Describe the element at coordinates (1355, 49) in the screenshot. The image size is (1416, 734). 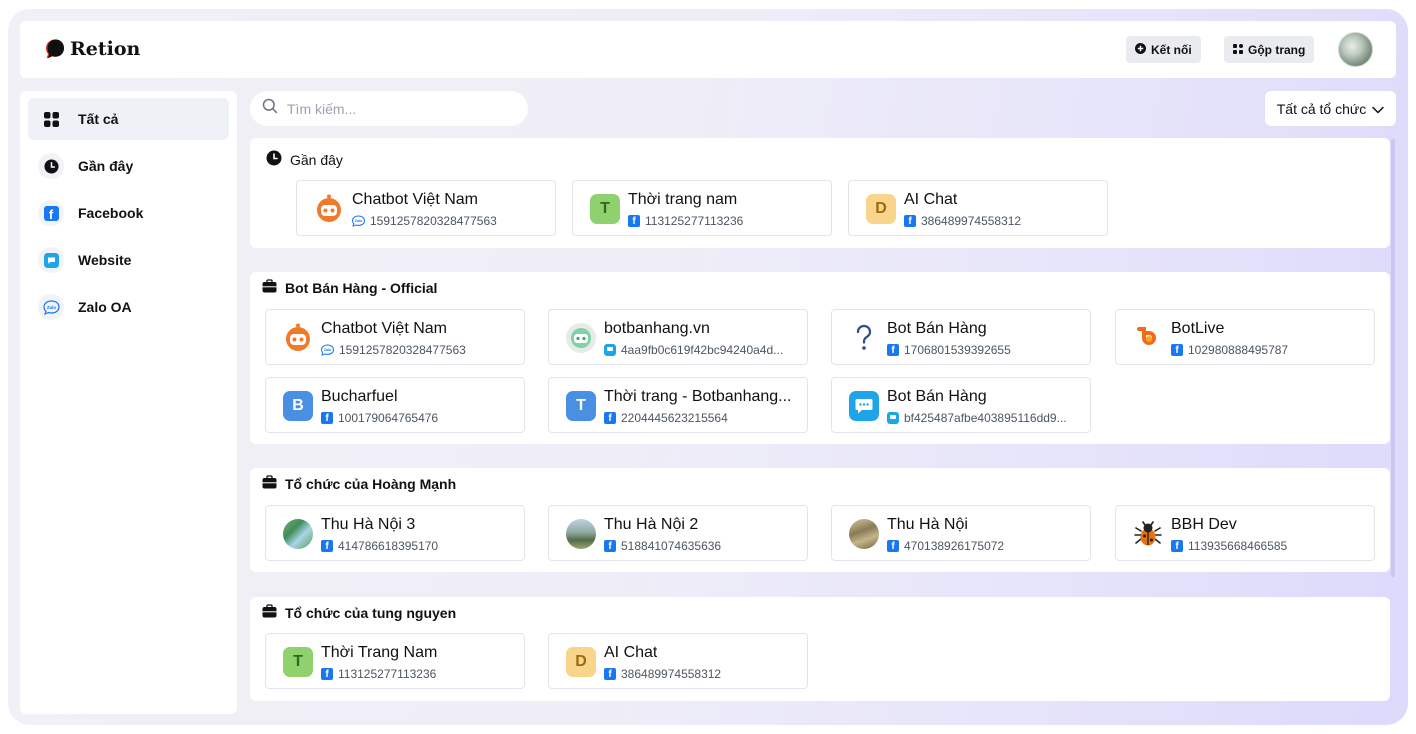
I see `user-avatar` at that location.